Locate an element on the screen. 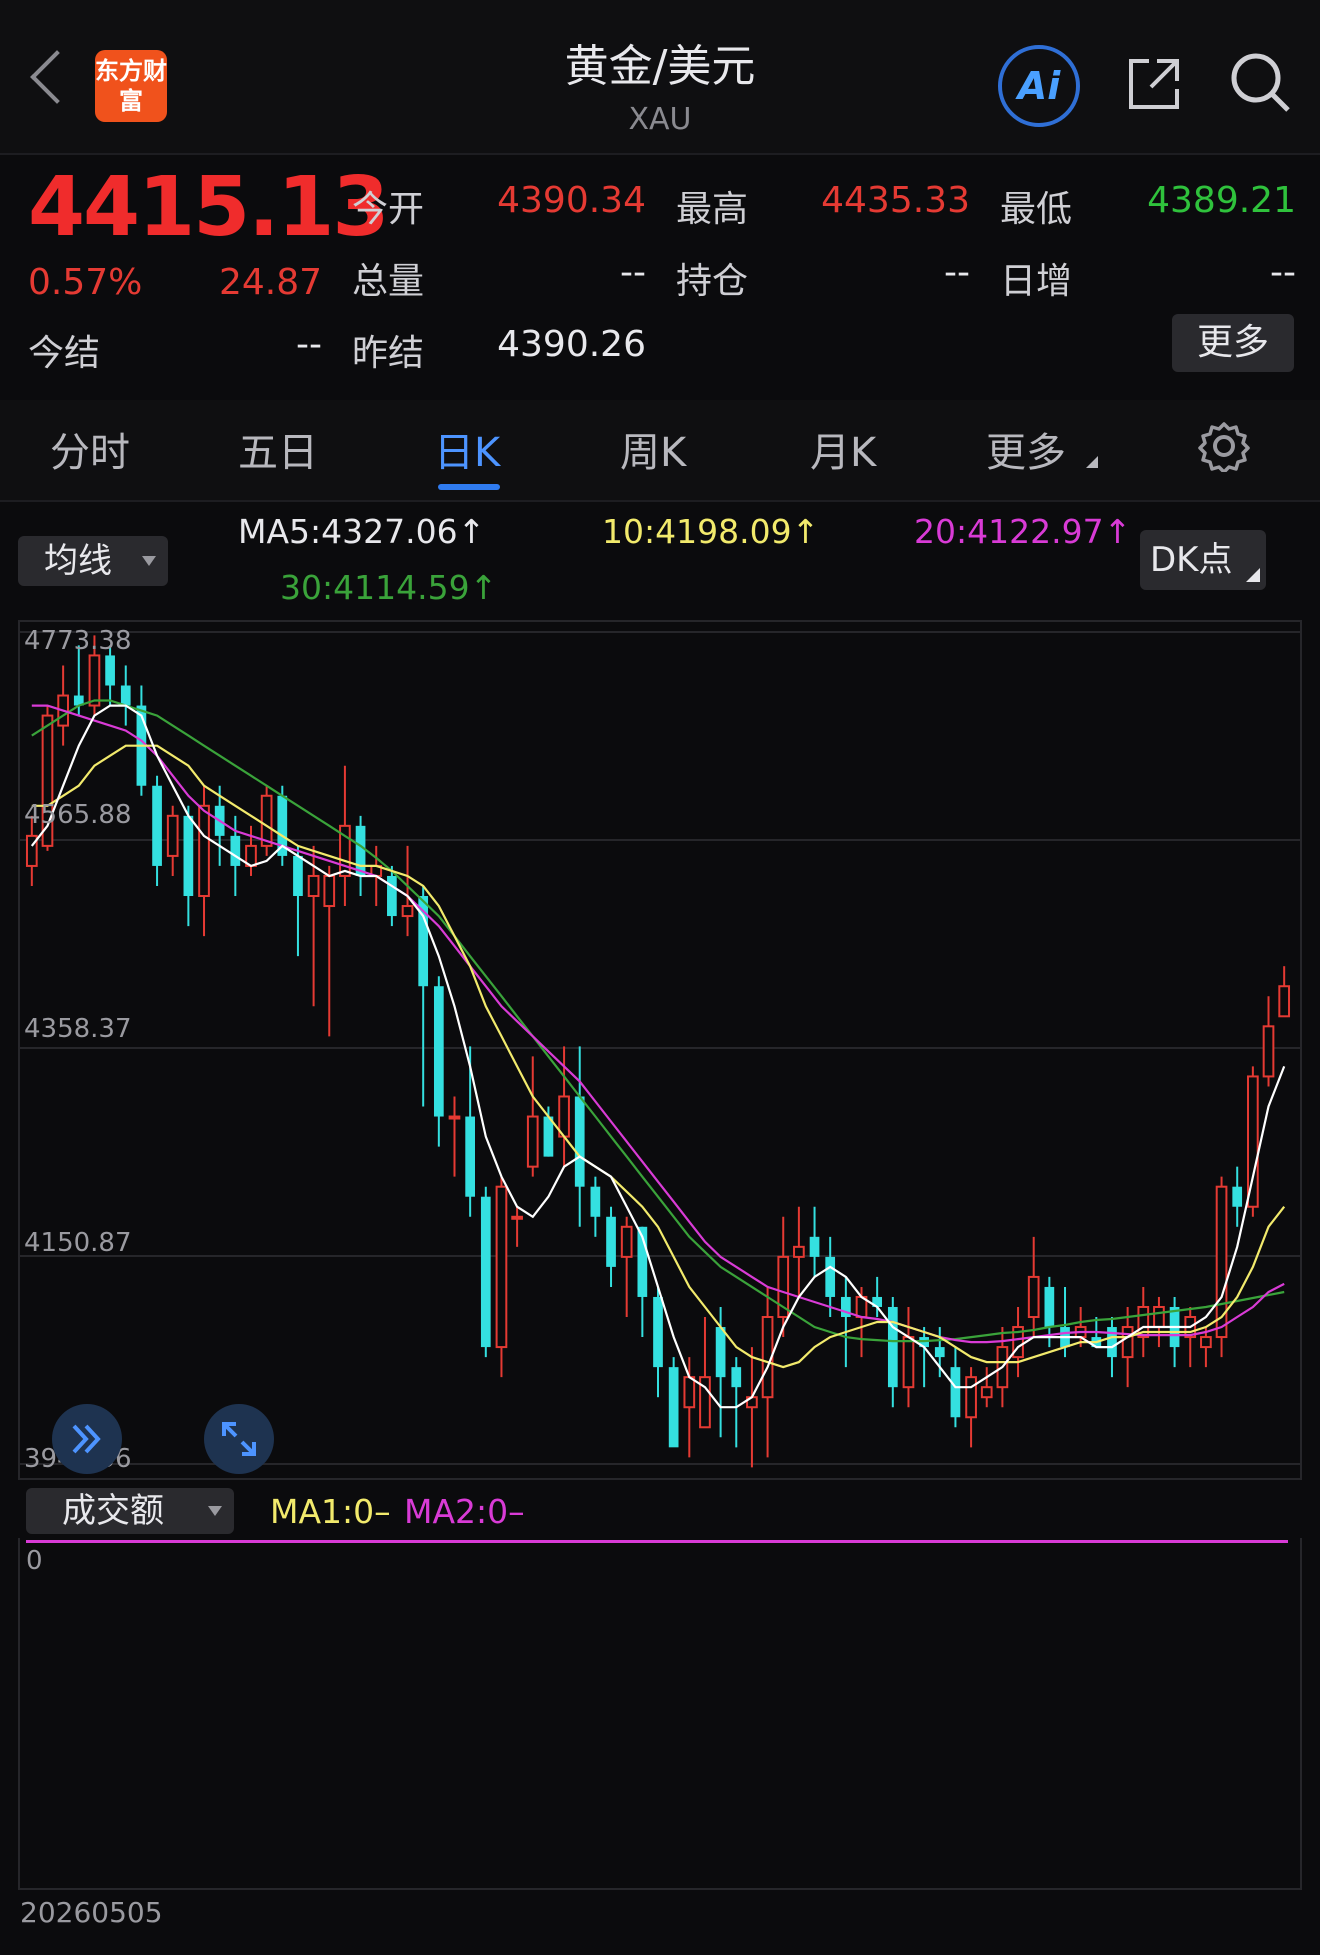 The height and width of the screenshot is (1955, 1320). ma10-value: 10:4198.09 is located at coordinates (697, 531).